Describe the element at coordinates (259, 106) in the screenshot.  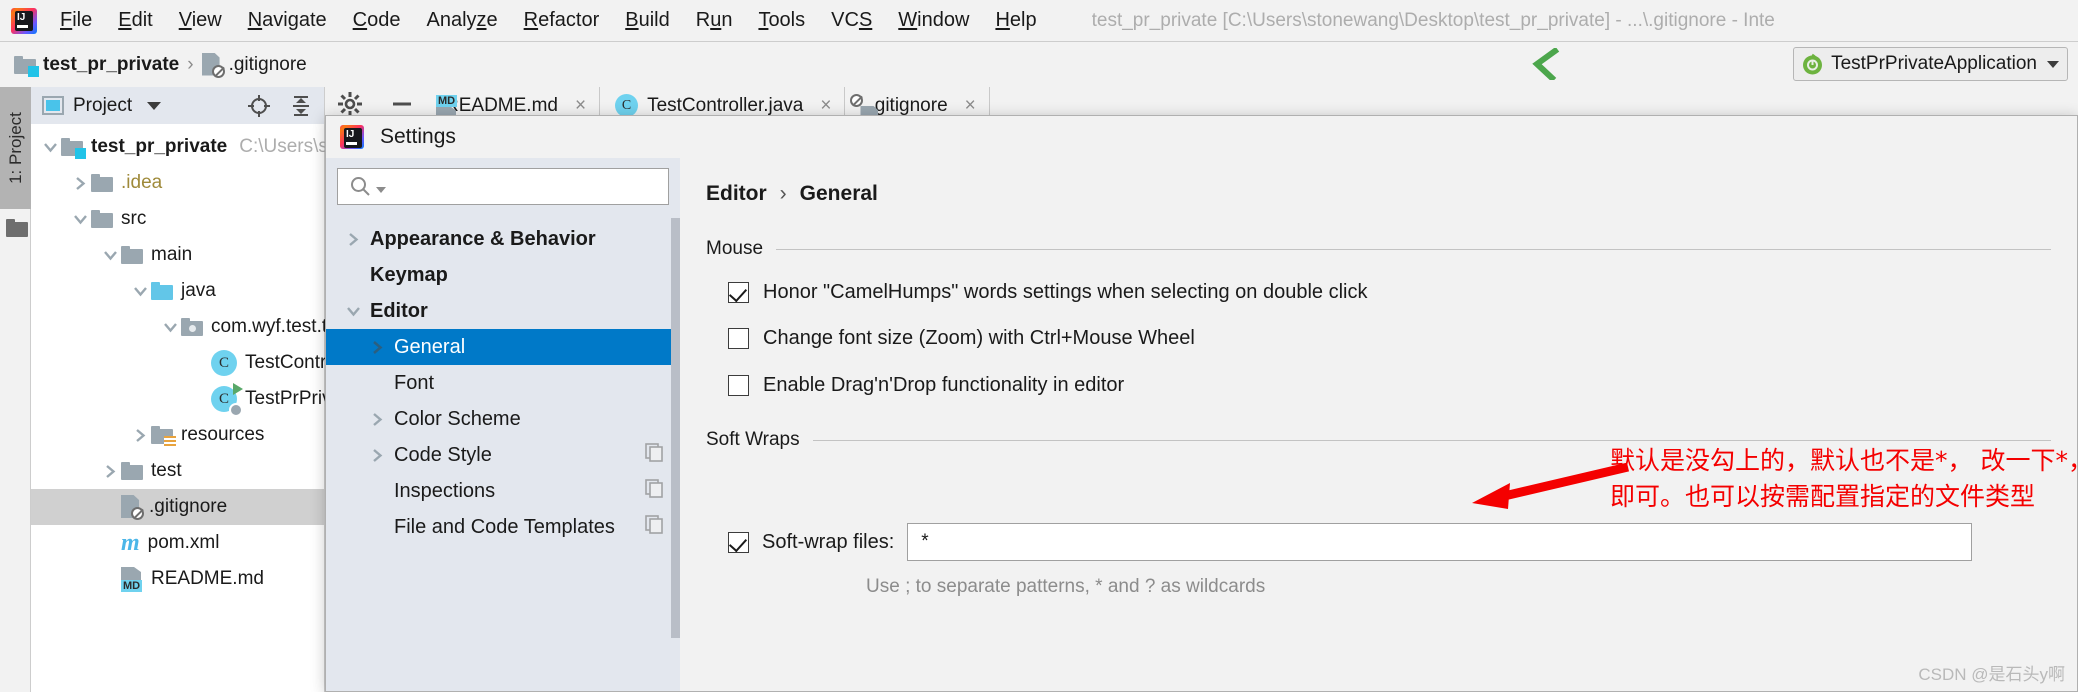
I see `locate-target-icon` at that location.